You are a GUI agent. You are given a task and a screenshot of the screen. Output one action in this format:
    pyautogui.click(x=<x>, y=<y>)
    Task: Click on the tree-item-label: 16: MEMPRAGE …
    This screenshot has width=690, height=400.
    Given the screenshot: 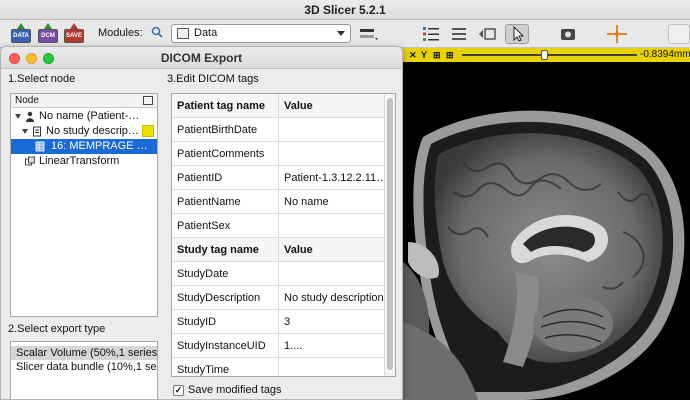 What is the action you would take?
    pyautogui.click(x=99, y=146)
    